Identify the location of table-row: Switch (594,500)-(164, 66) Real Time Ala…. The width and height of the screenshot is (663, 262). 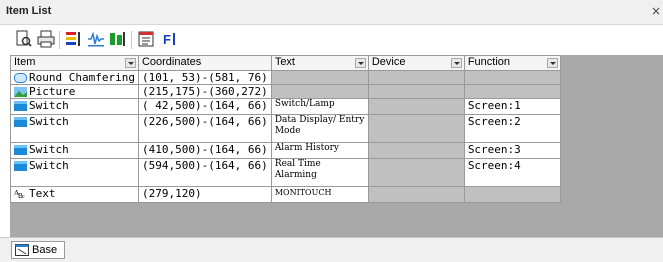
(285, 172).